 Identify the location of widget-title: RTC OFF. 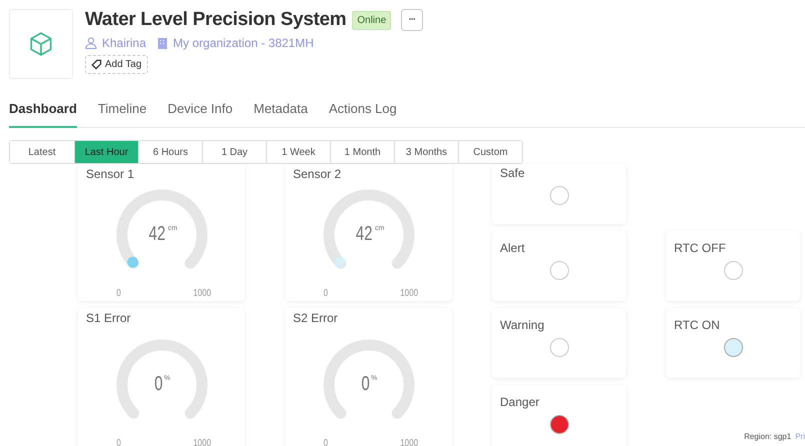
(700, 248).